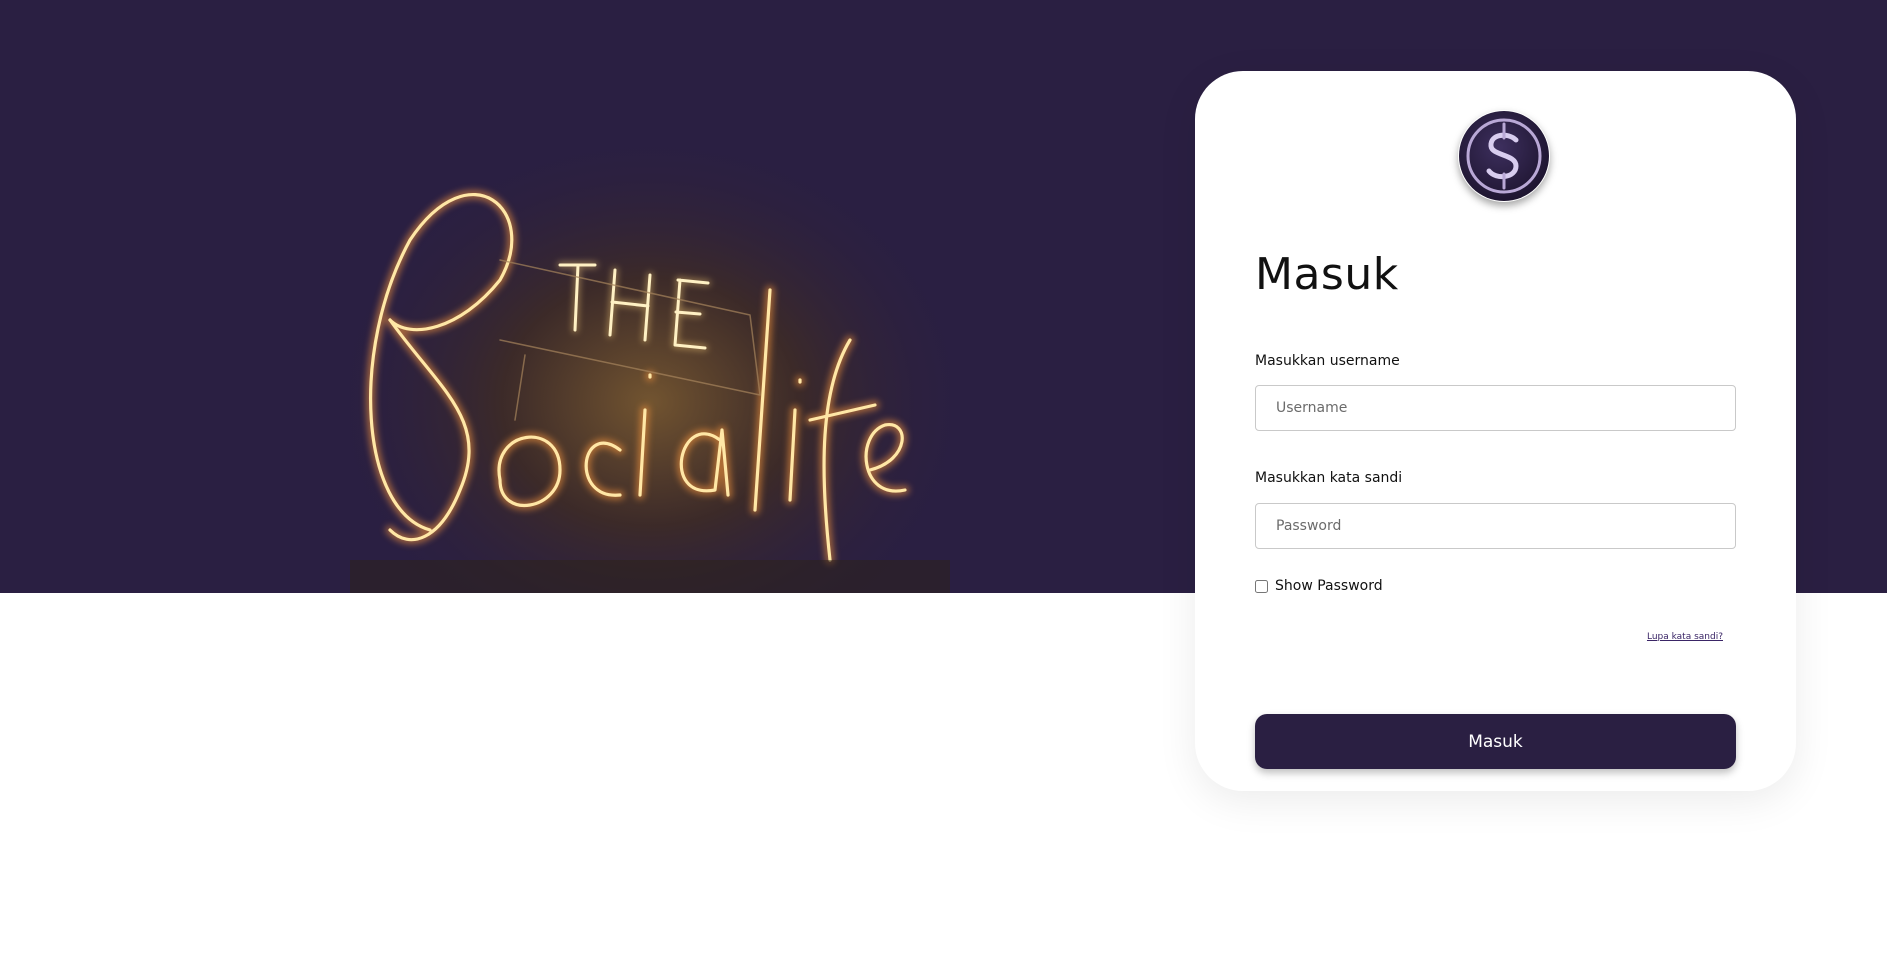 The image size is (1887, 964). What do you see at coordinates (1495, 408) in the screenshot?
I see `username-input` at bounding box center [1495, 408].